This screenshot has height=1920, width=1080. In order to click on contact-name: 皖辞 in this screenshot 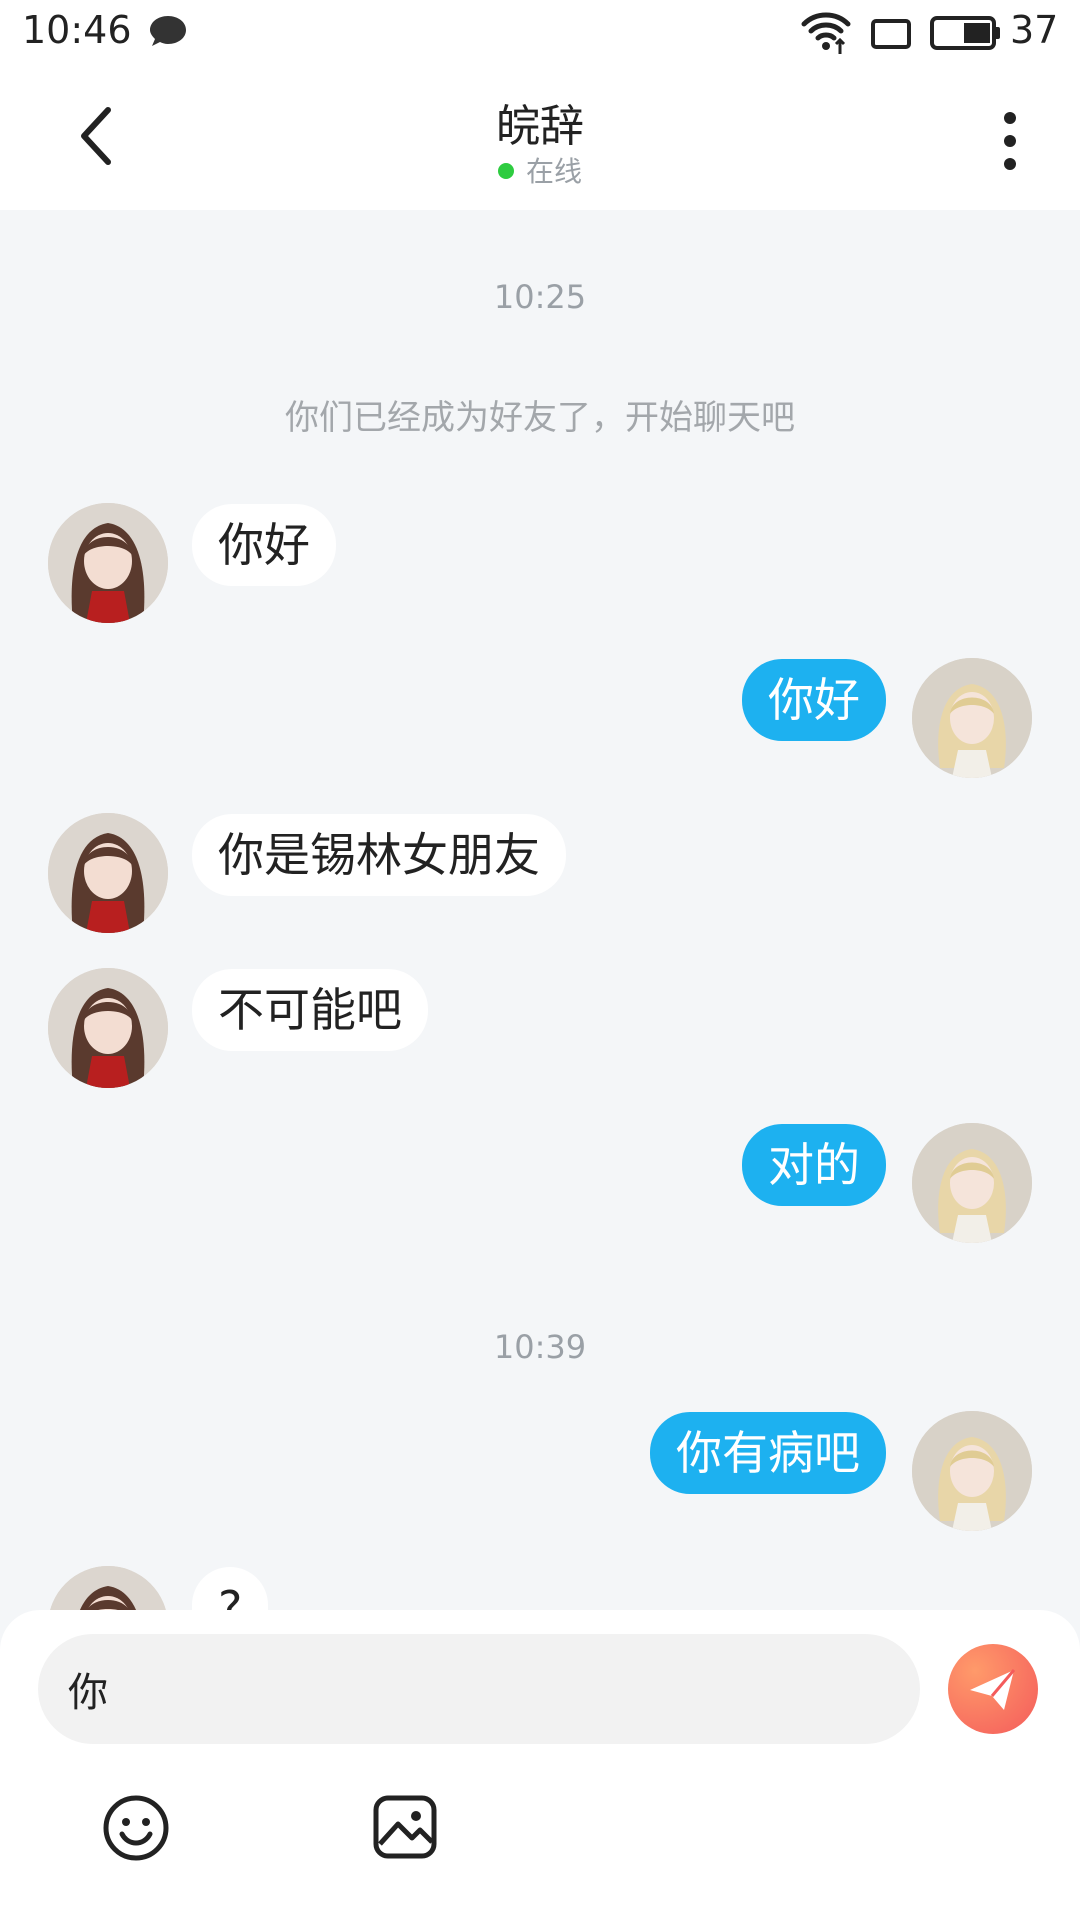, I will do `click(540, 126)`.